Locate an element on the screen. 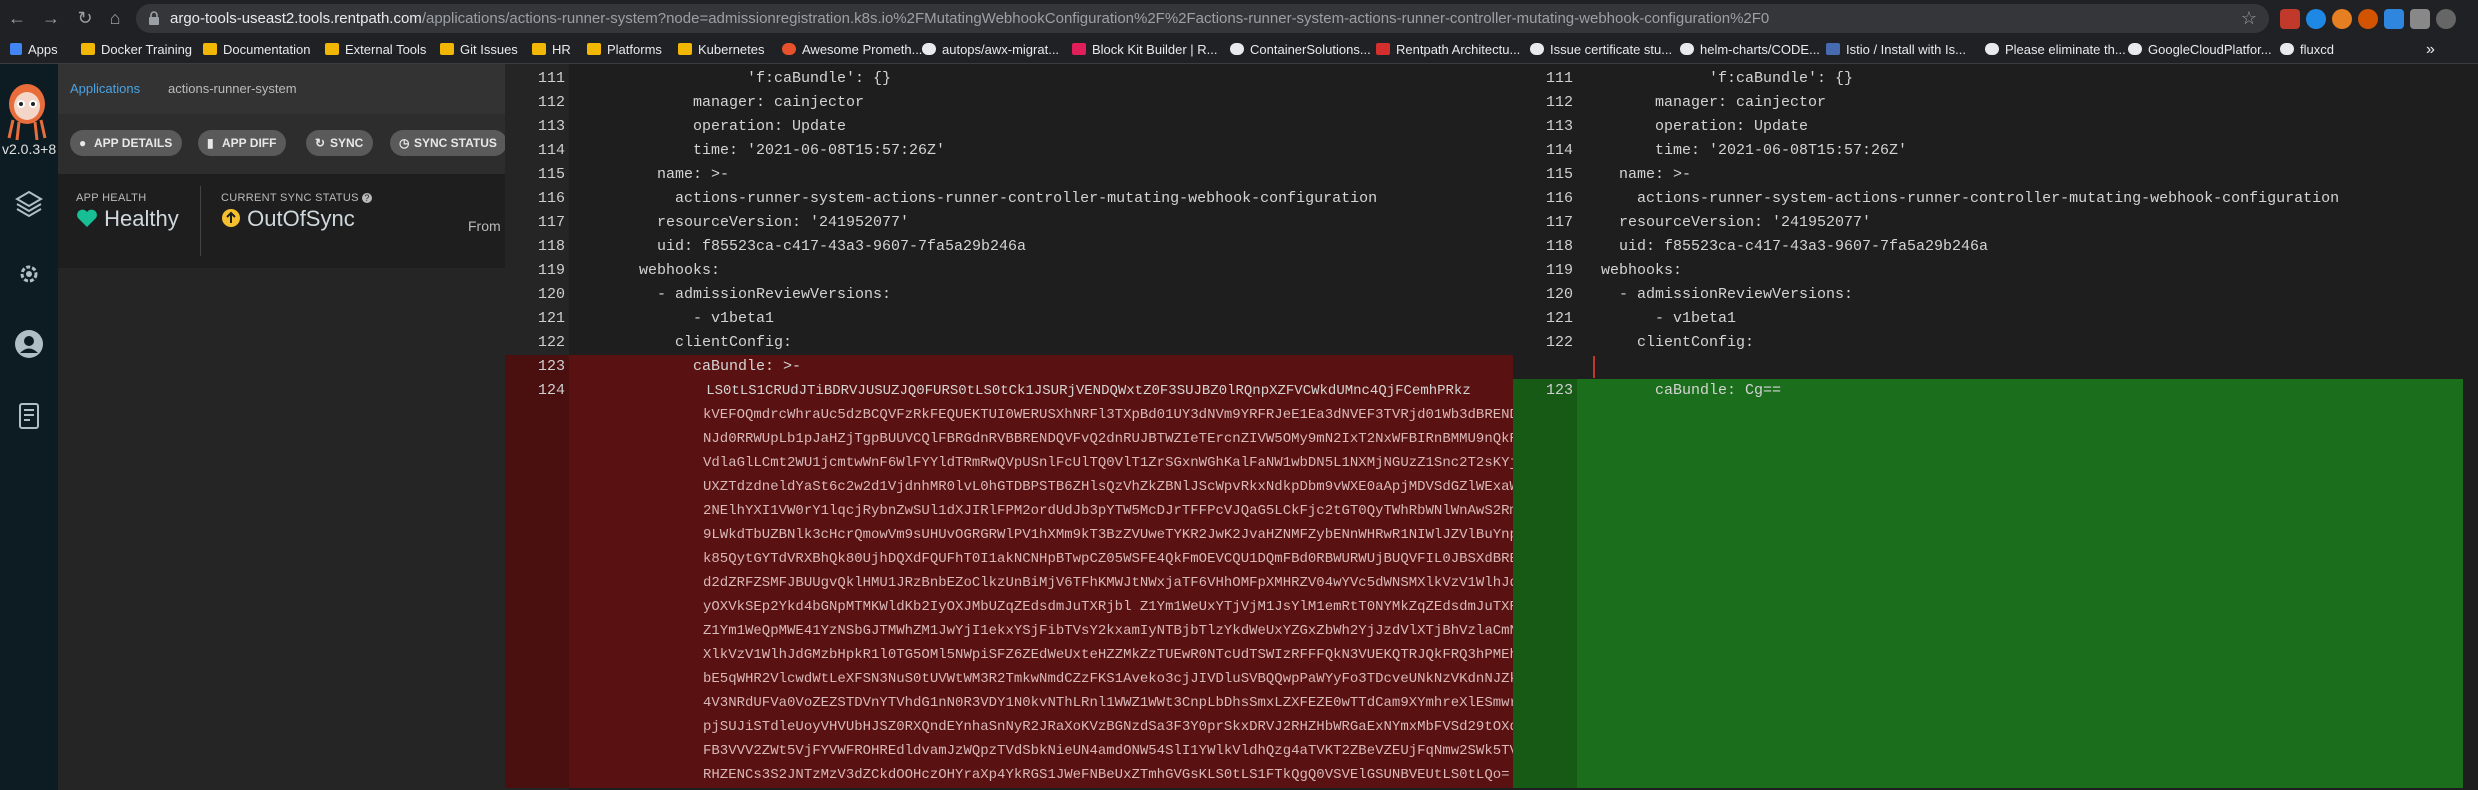  heart-icon is located at coordinates (87, 218).